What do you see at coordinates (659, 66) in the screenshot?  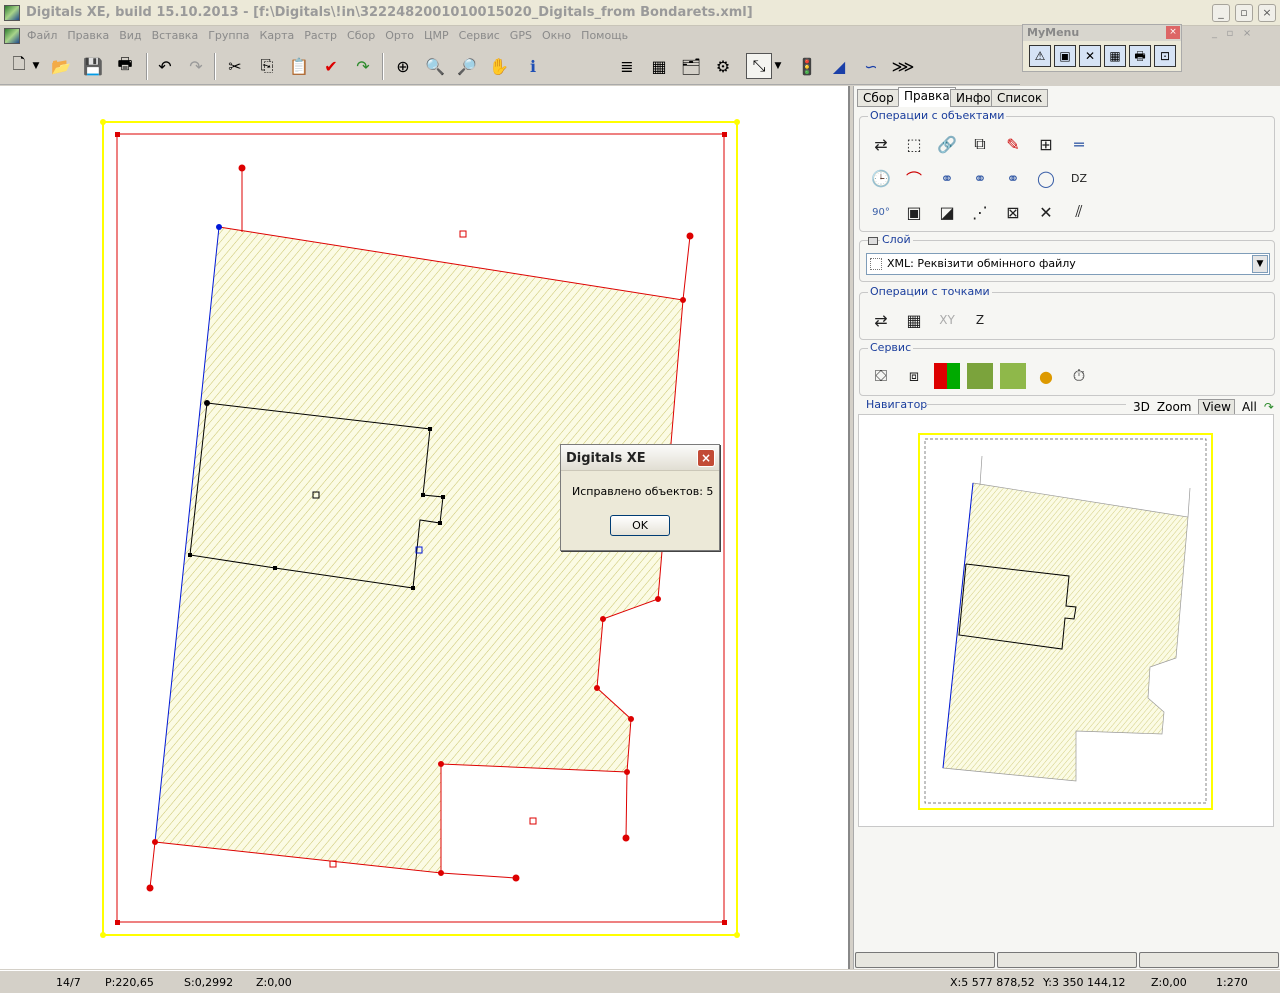 I see `table-icon: ▦` at bounding box center [659, 66].